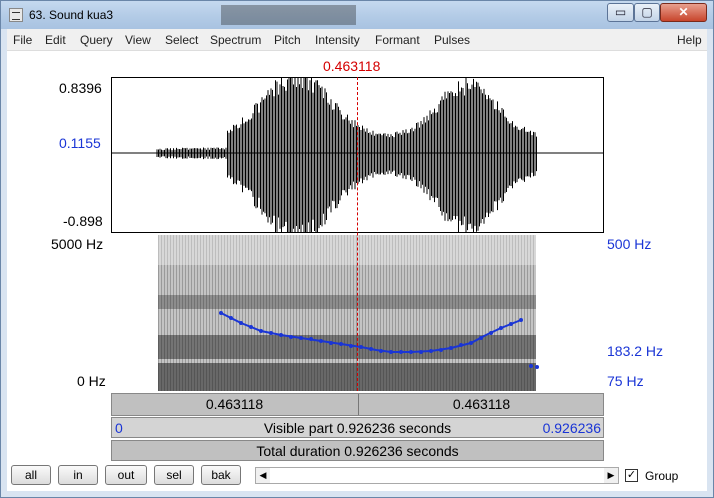 The width and height of the screenshot is (714, 498). What do you see at coordinates (16, 15) in the screenshot?
I see `app-icon` at bounding box center [16, 15].